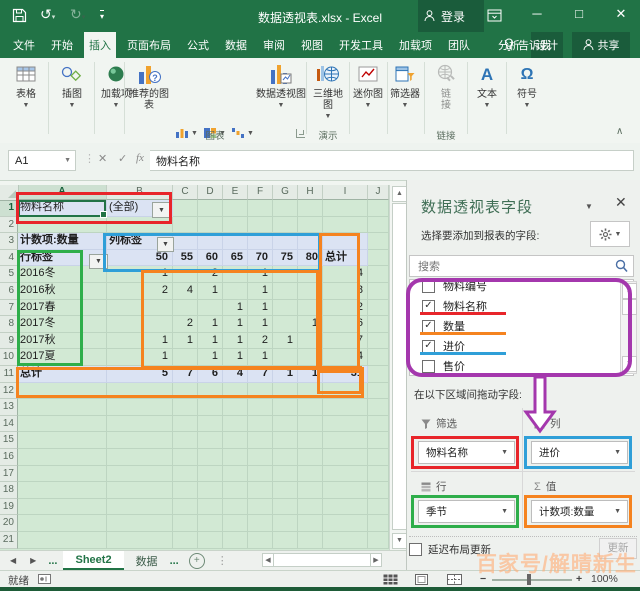  What do you see at coordinates (235, 391) in the screenshot?
I see `cell-E12` at bounding box center [235, 391].